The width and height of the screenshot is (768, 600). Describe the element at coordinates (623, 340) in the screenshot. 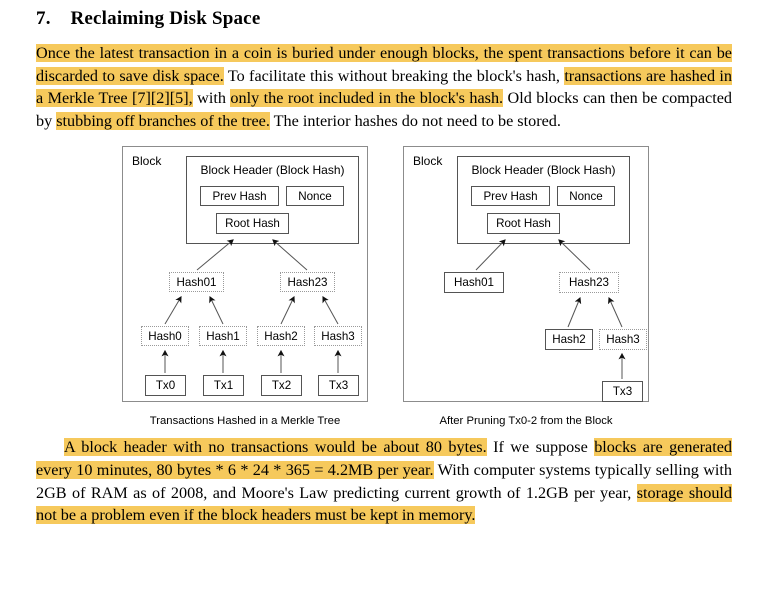

I see `node-hash3-pruned: Hash3` at that location.